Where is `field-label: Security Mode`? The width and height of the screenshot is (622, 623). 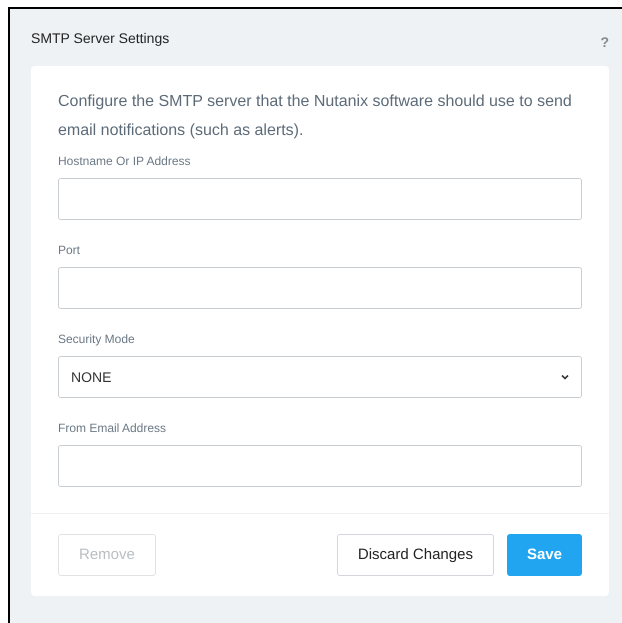 field-label: Security Mode is located at coordinates (97, 339).